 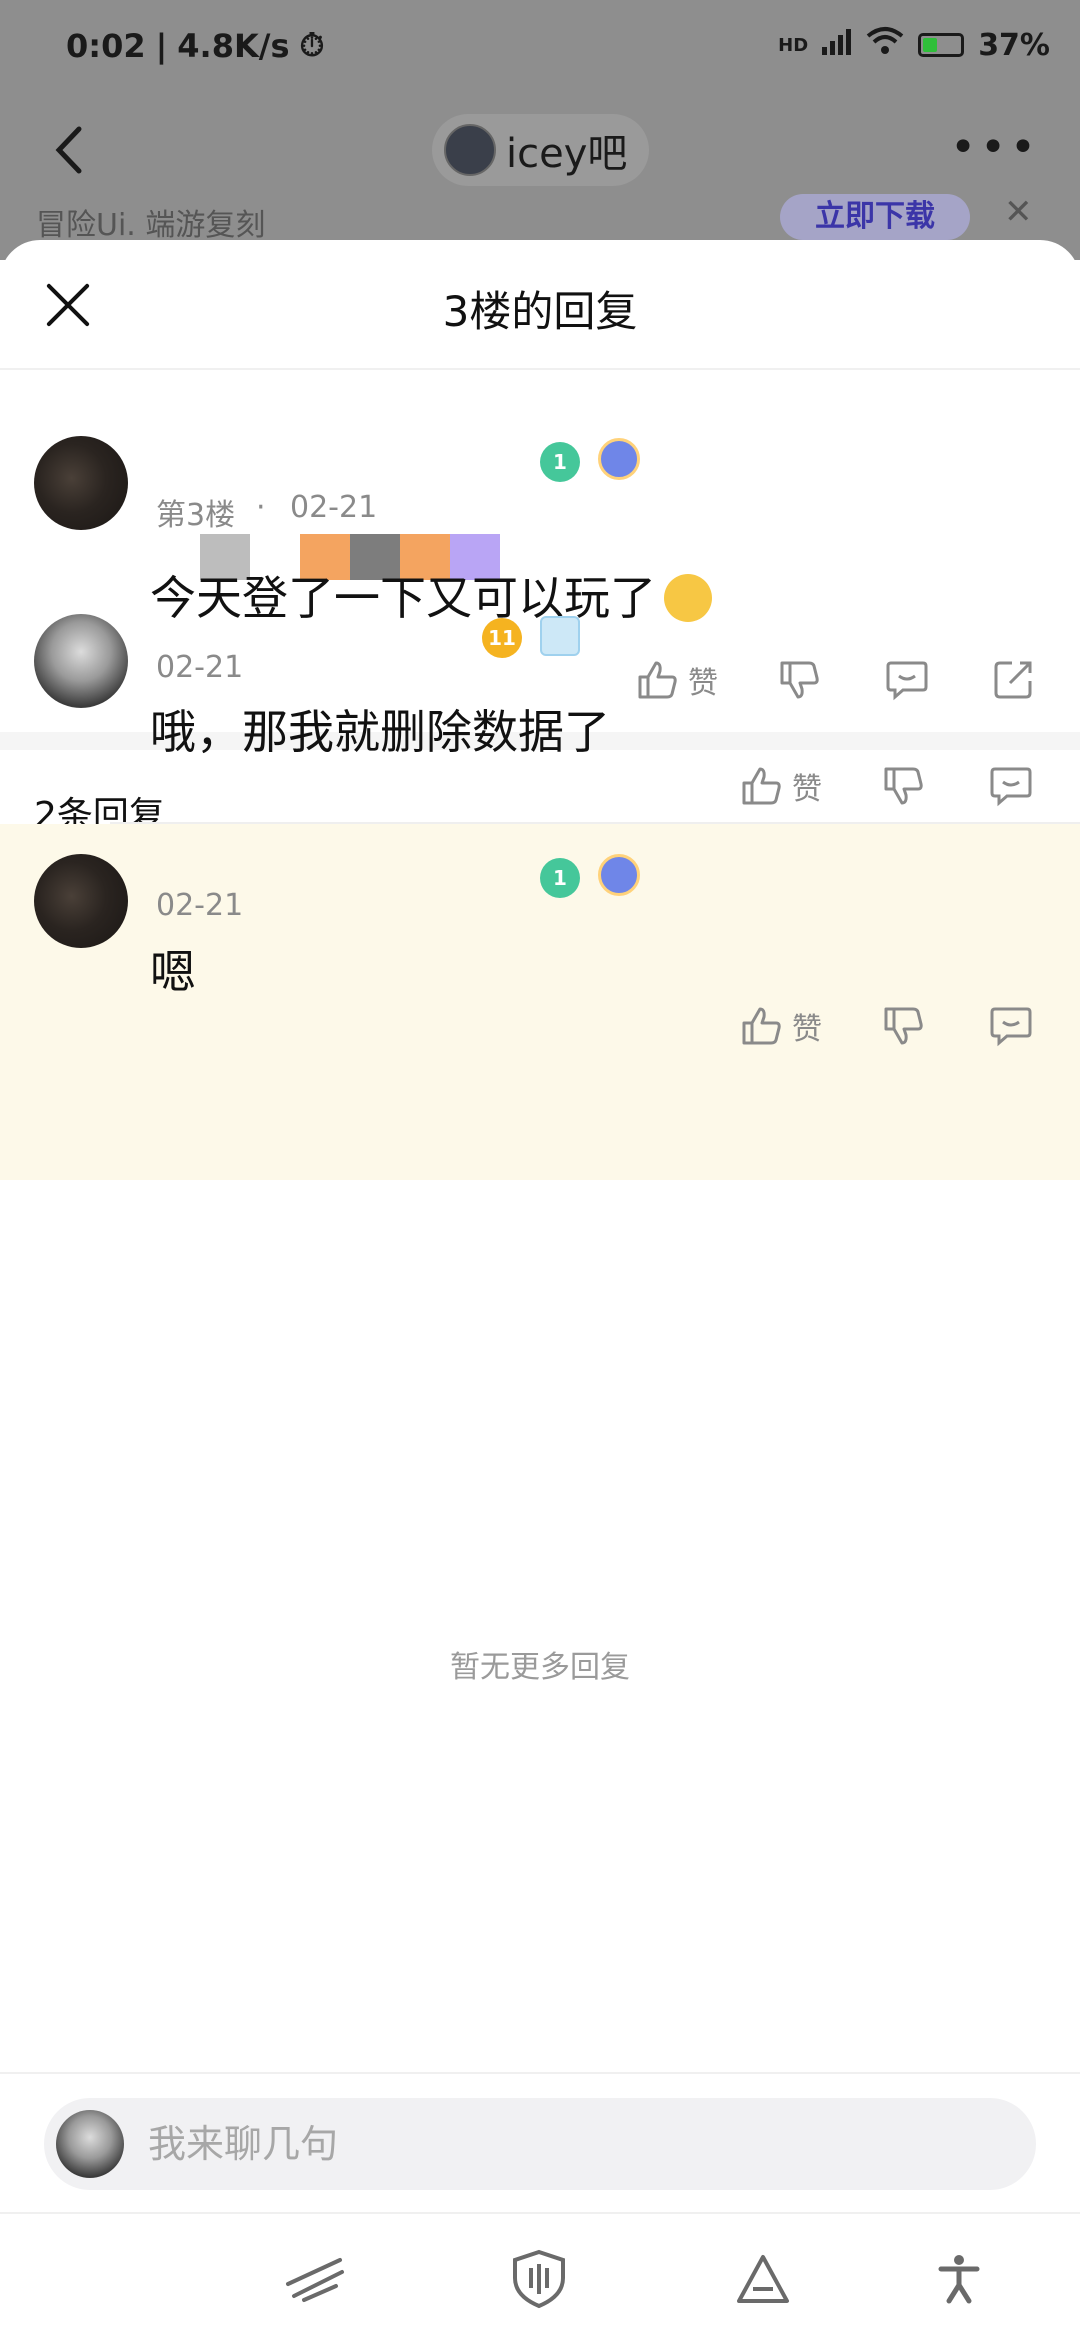 What do you see at coordinates (1018, 212) in the screenshot?
I see `banner-close-icon: ✕` at bounding box center [1018, 212].